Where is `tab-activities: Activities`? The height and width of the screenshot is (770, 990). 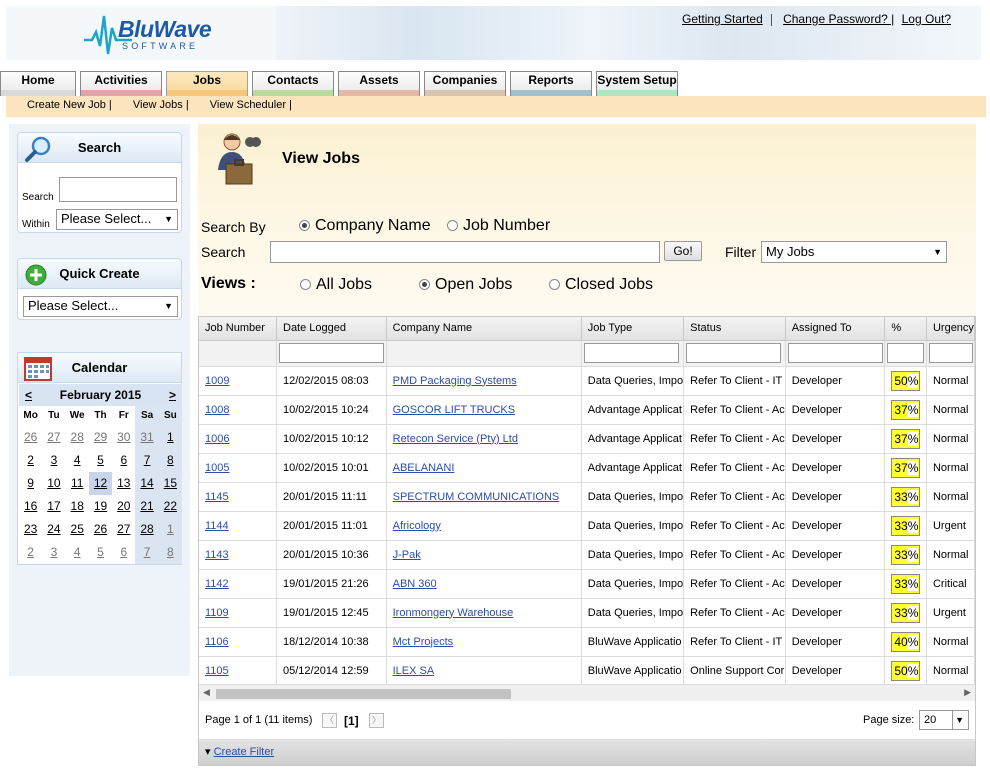
tab-activities: Activities is located at coordinates (121, 83).